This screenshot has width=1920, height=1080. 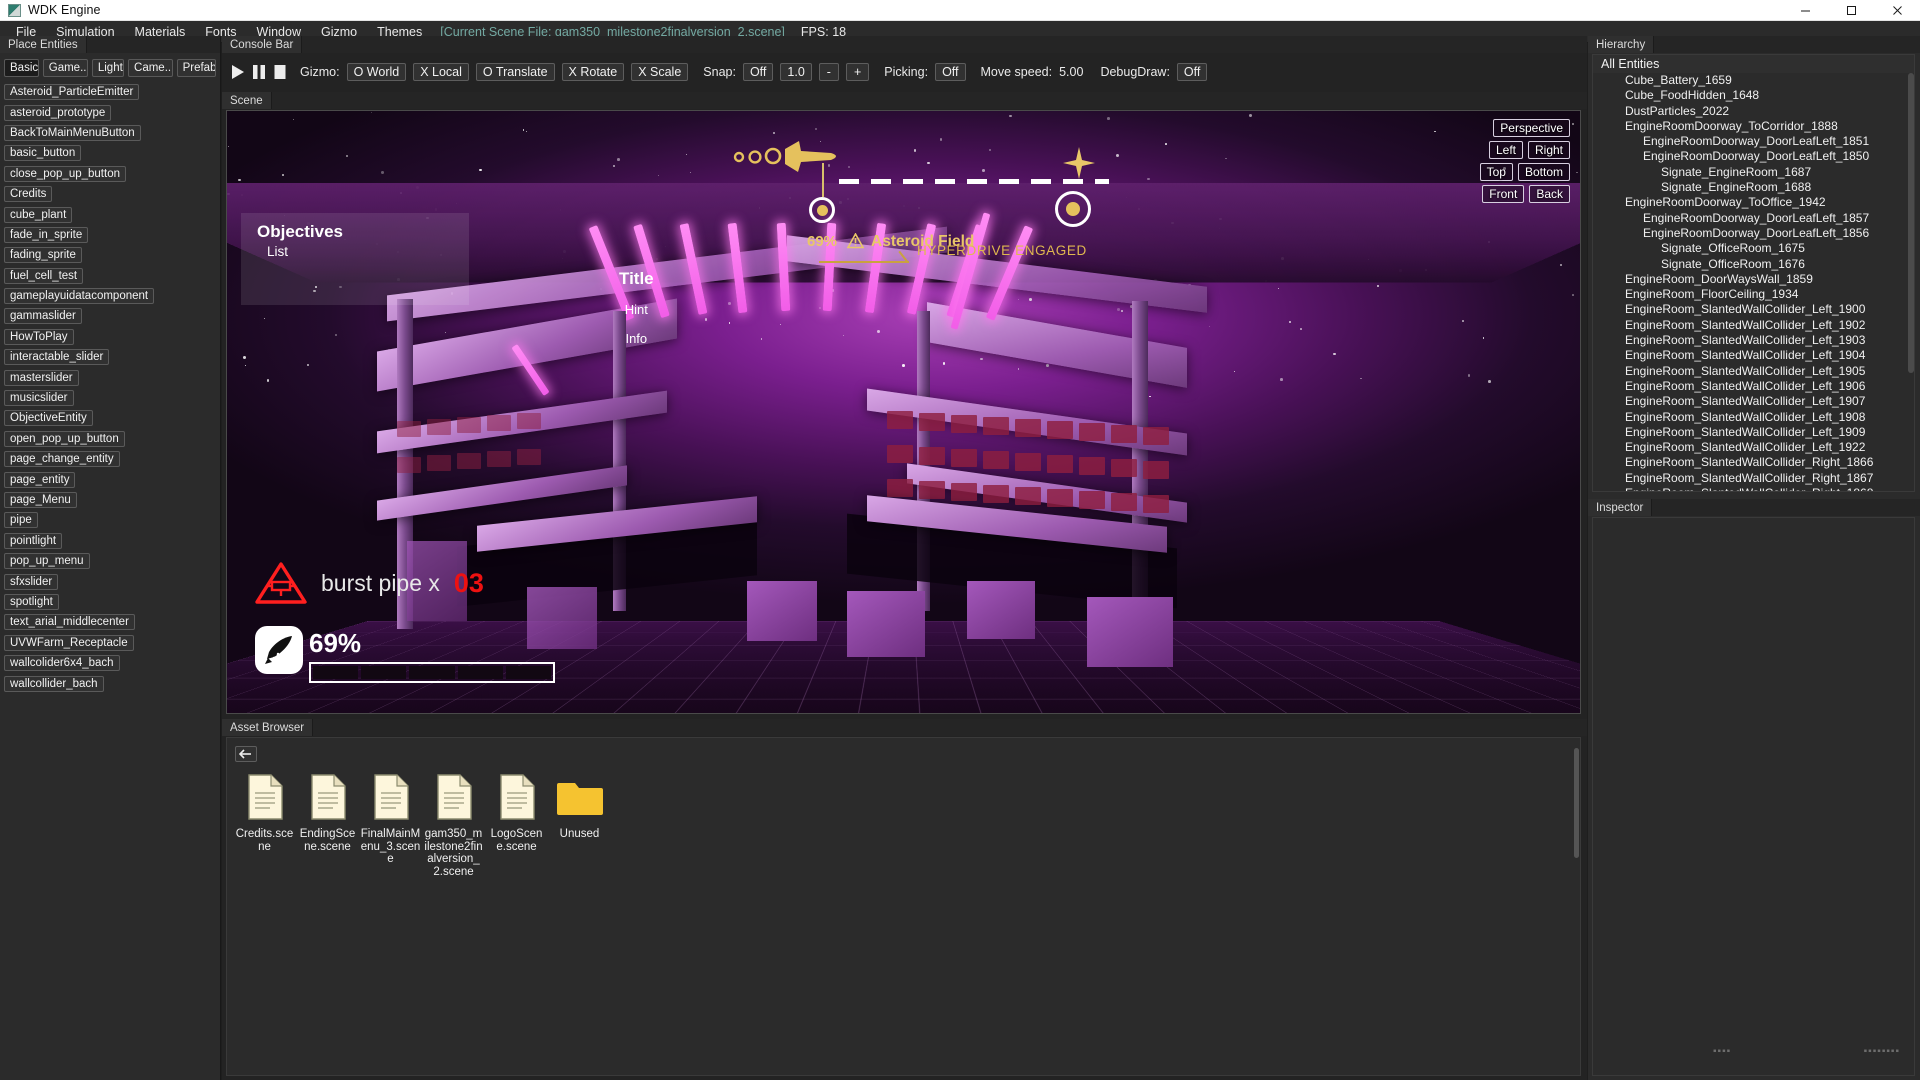 I want to click on hierarchy-item: EngineRoom_SlantedWallCollider_Left_1922, so click(x=1753, y=447).